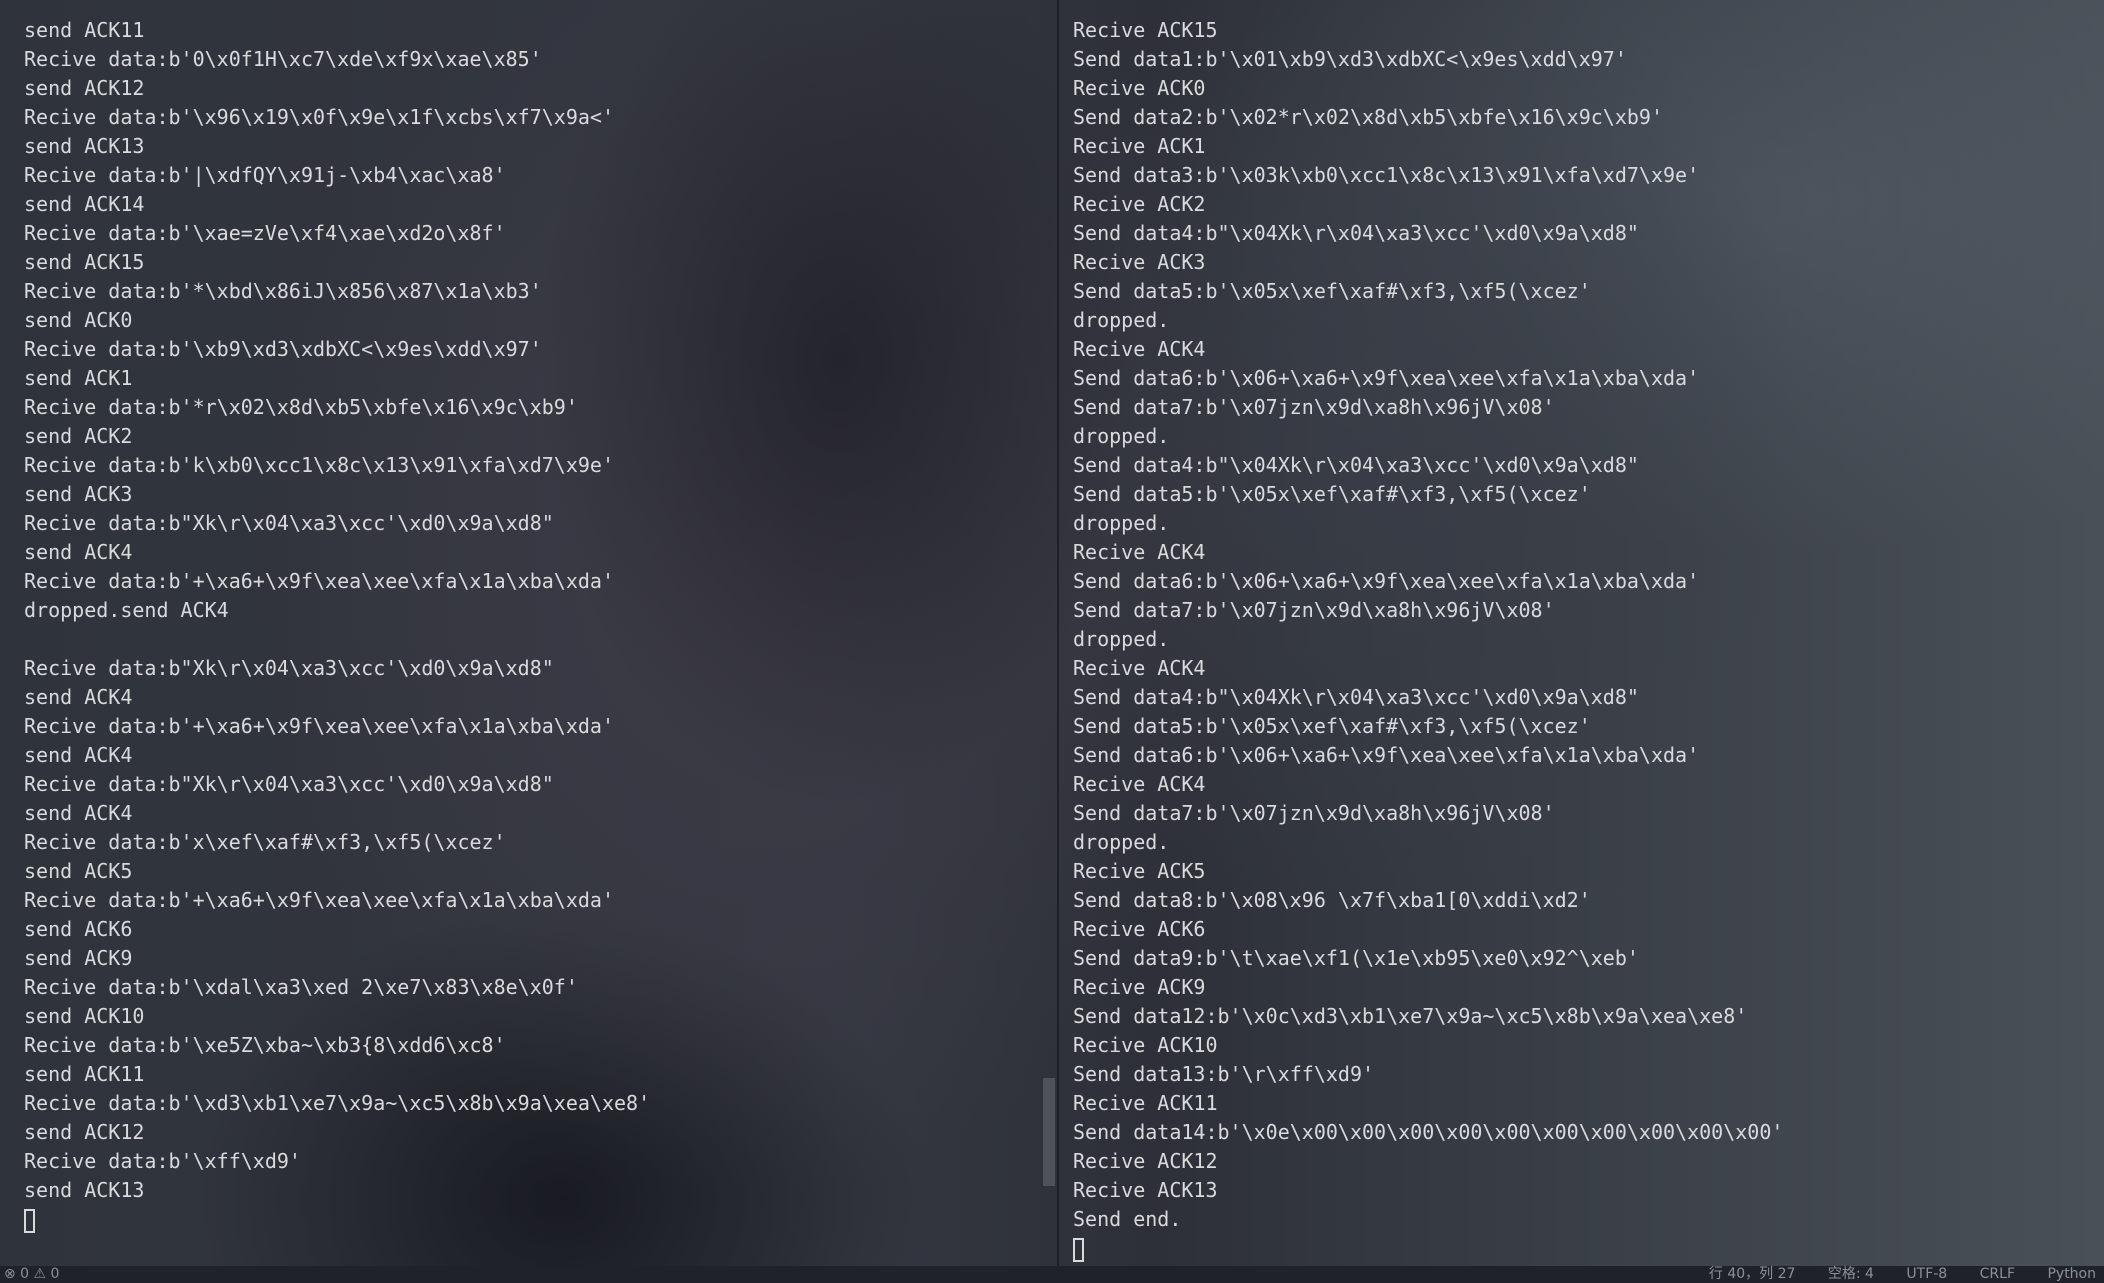 The image size is (2104, 1283). I want to click on terminal-line: send ACK10, so click(84, 1016).